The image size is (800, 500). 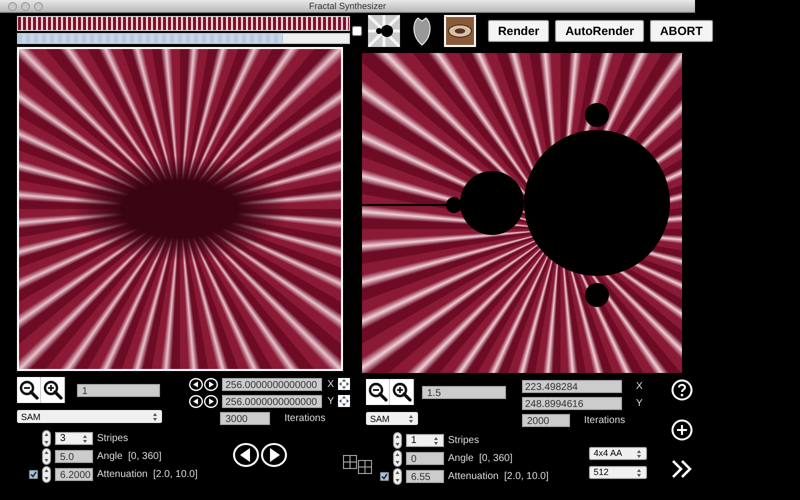 What do you see at coordinates (74, 438) in the screenshot?
I see `stripes-select: 3` at bounding box center [74, 438].